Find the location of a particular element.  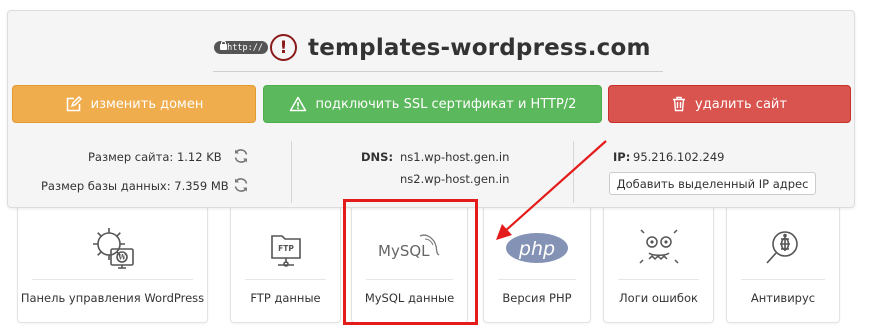

tile-wordpress-panel: W Панель управления WordPress is located at coordinates (112, 264).